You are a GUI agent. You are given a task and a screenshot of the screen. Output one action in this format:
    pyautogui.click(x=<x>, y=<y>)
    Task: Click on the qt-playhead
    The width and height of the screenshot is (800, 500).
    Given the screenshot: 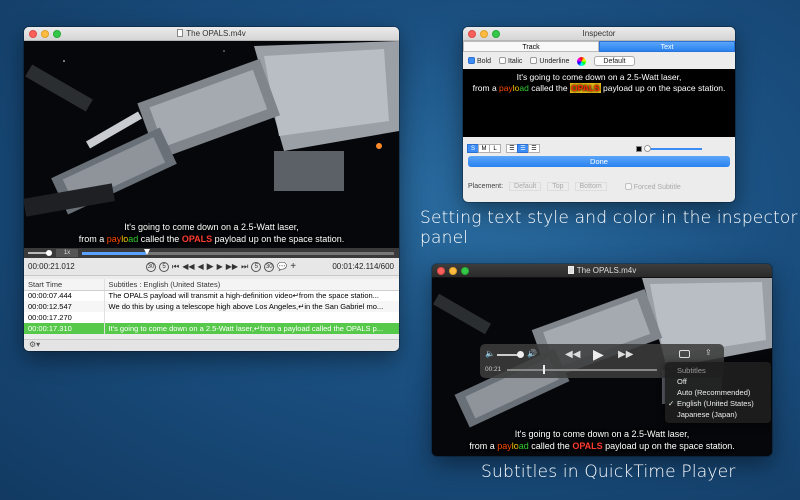 What is the action you would take?
    pyautogui.click(x=544, y=369)
    